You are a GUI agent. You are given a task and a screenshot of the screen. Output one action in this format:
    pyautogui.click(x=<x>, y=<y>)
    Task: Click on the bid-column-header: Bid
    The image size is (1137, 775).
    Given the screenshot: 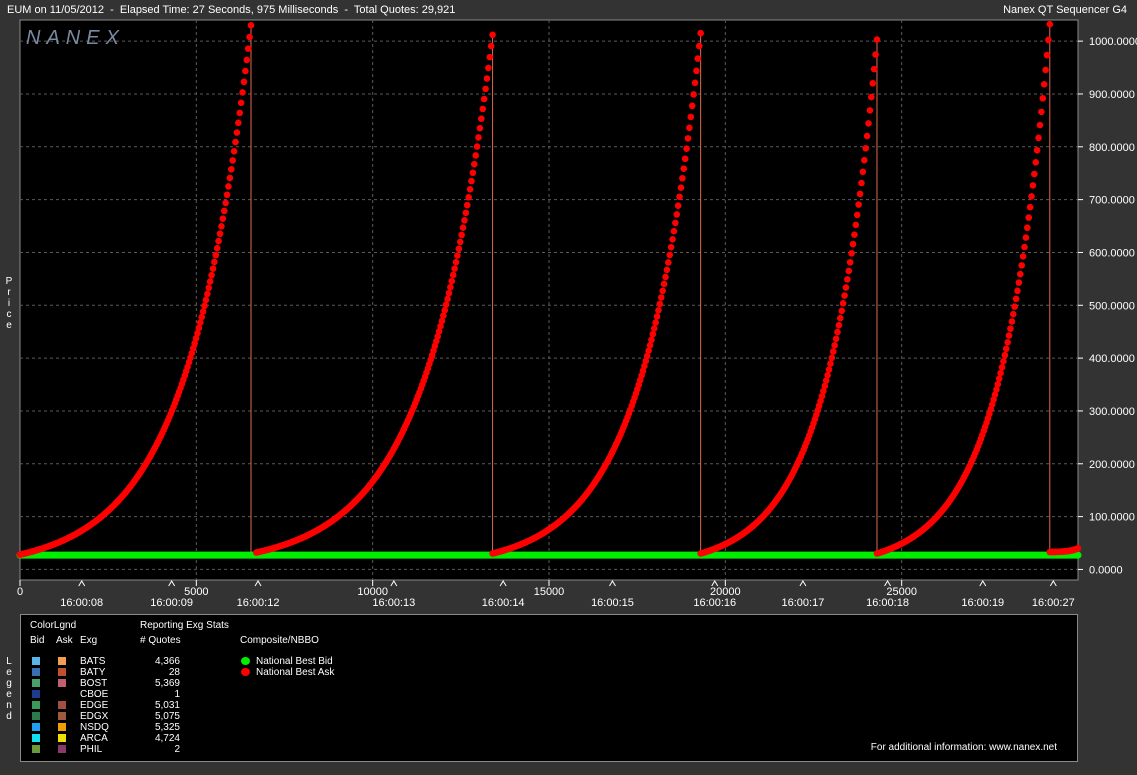 What is the action you would take?
    pyautogui.click(x=37, y=640)
    